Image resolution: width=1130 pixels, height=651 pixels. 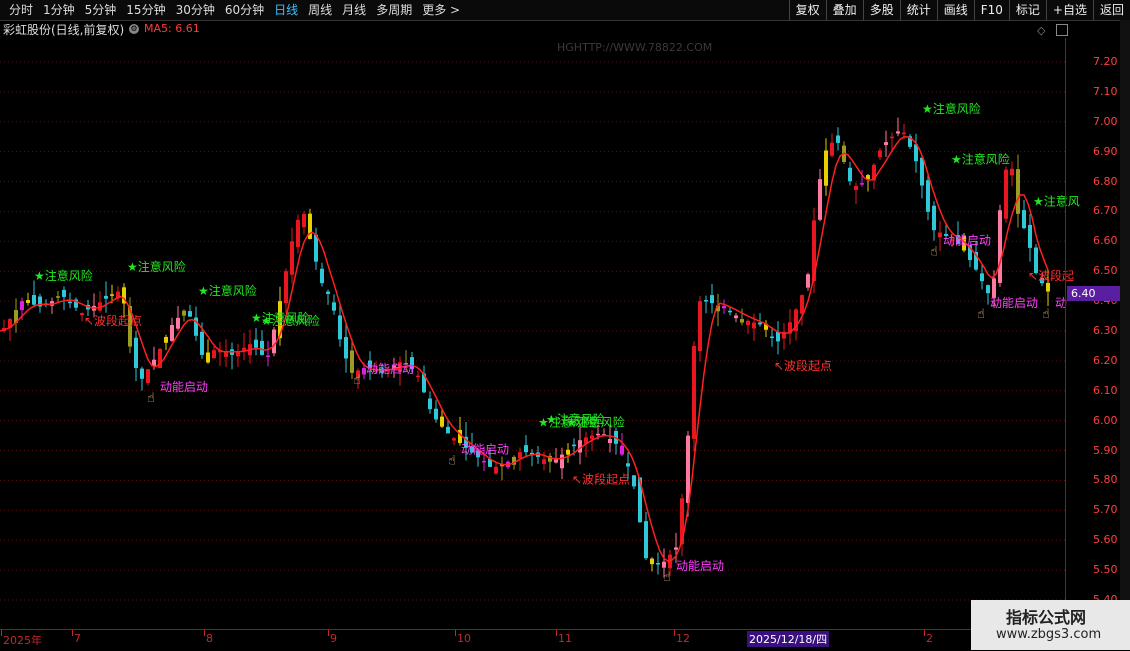 What do you see at coordinates (1105, 271) in the screenshot?
I see `y-tick-label: 6.50` at bounding box center [1105, 271].